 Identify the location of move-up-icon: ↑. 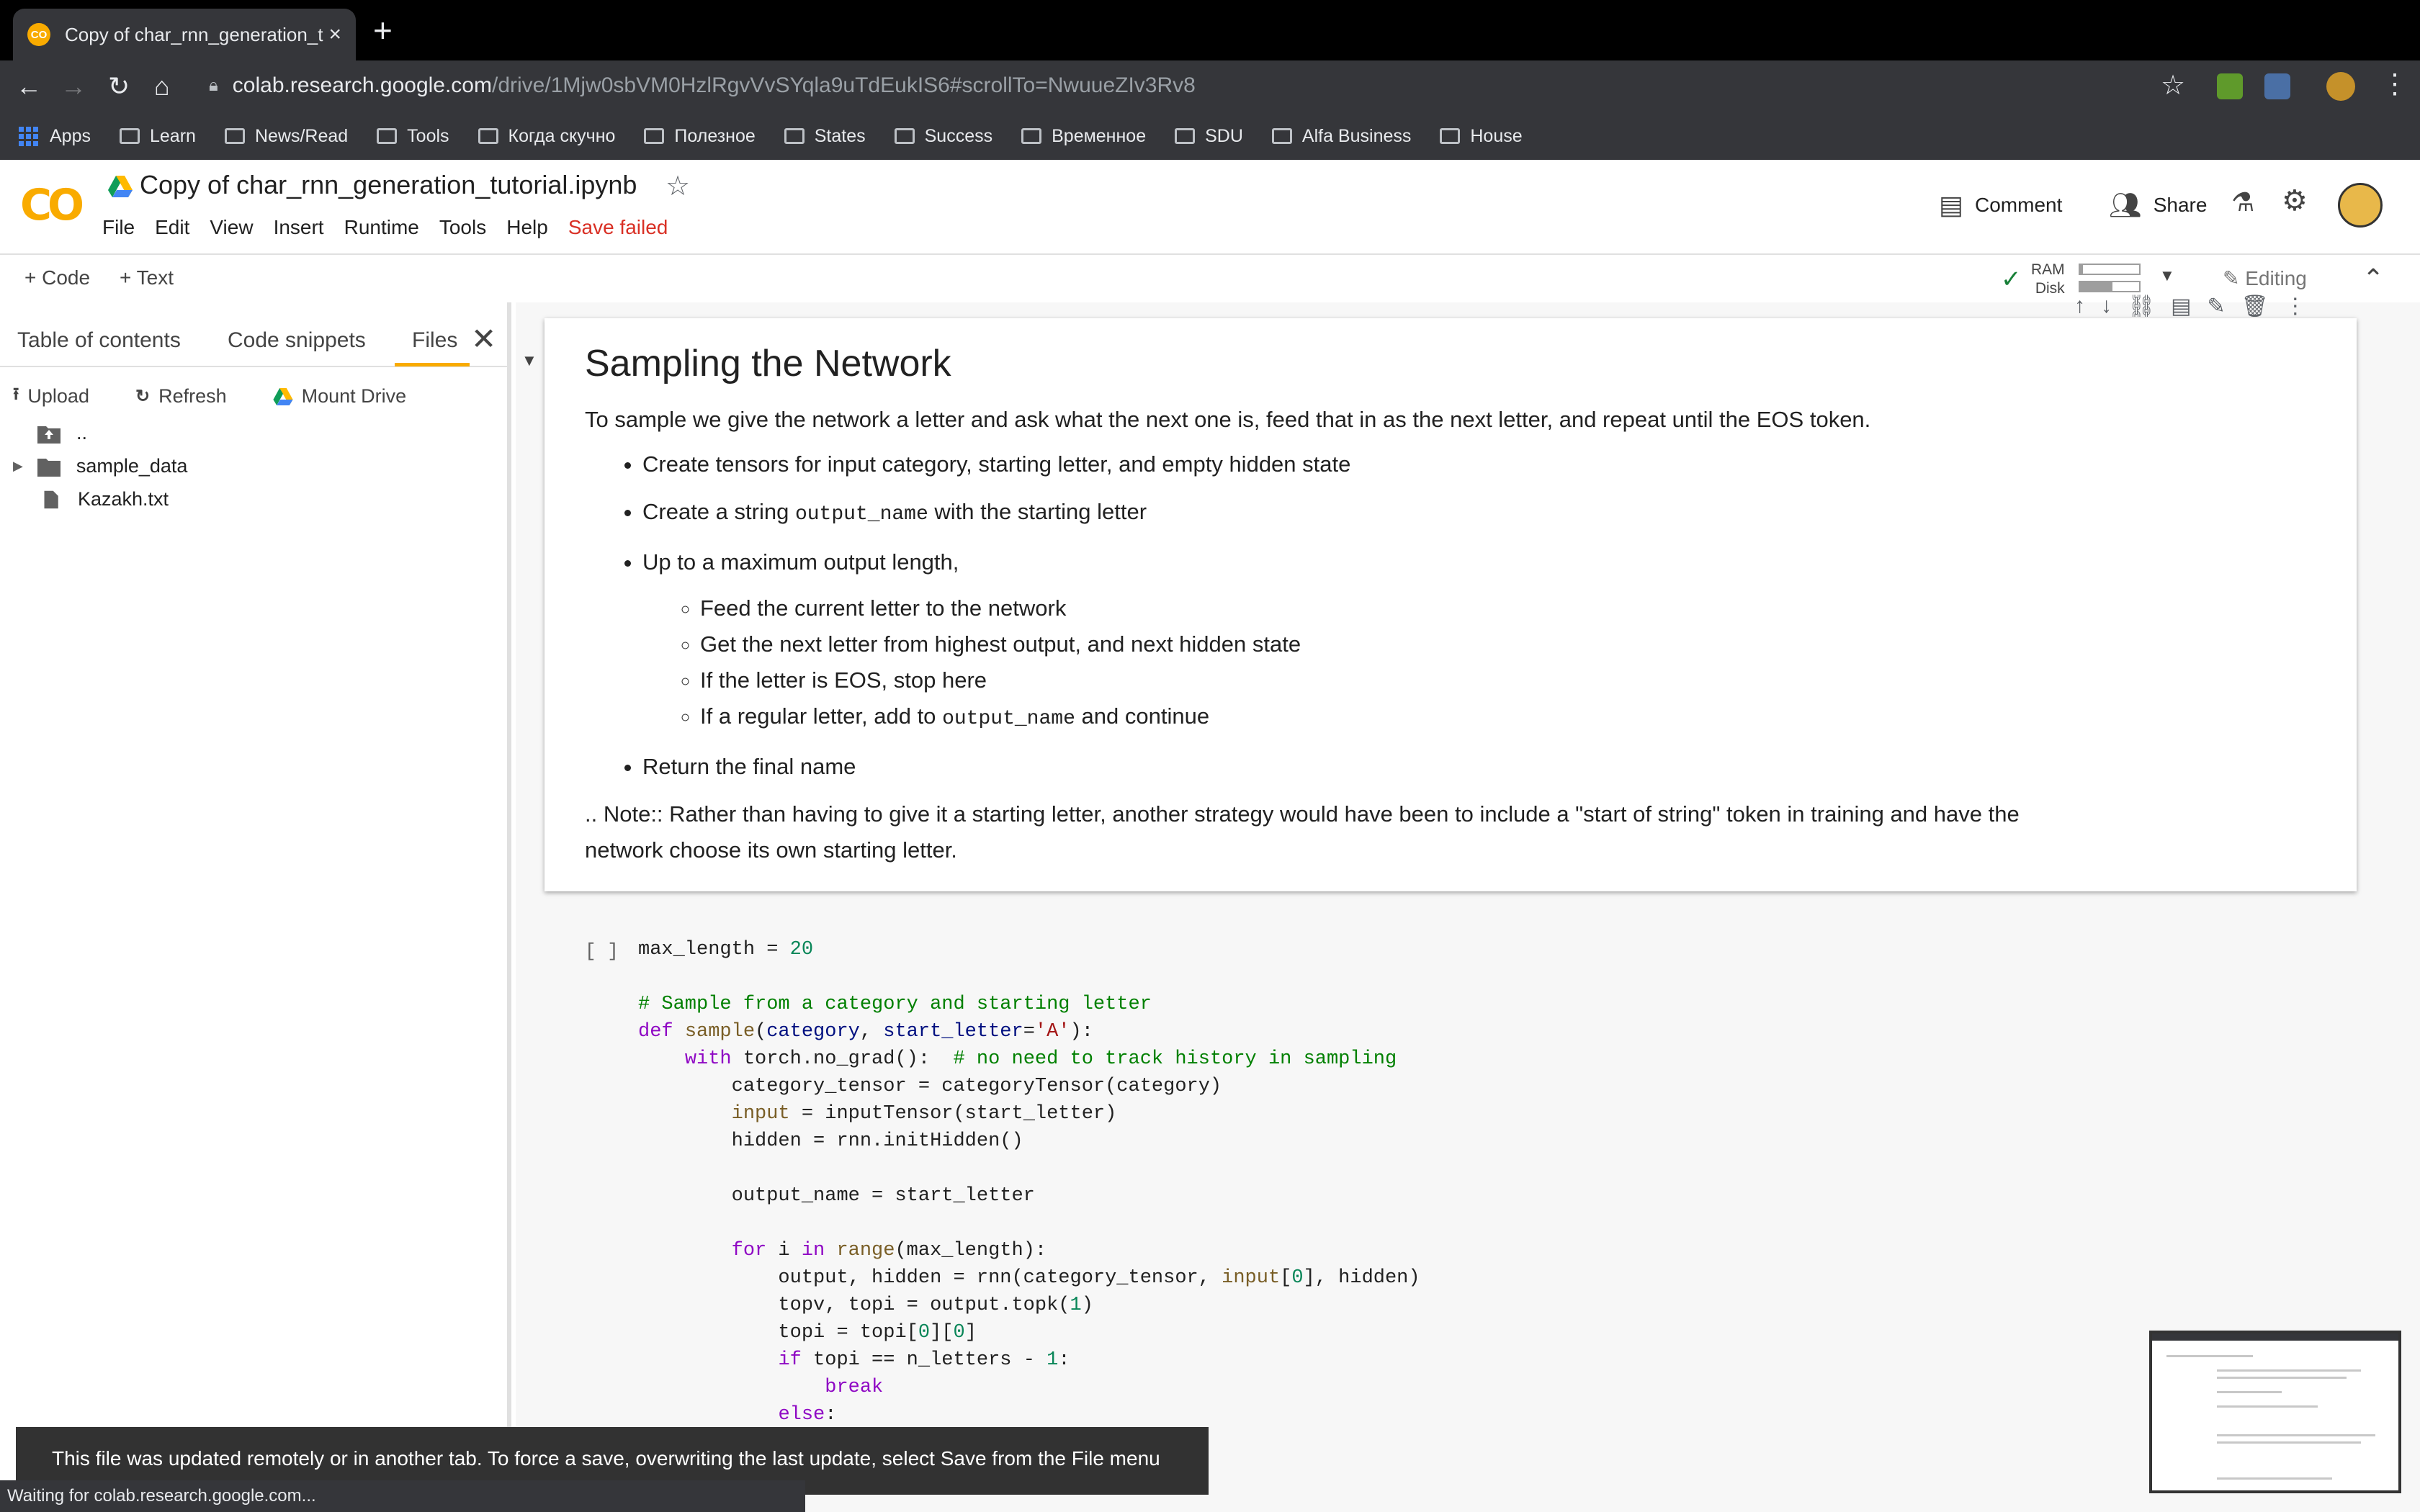
(2079, 306).